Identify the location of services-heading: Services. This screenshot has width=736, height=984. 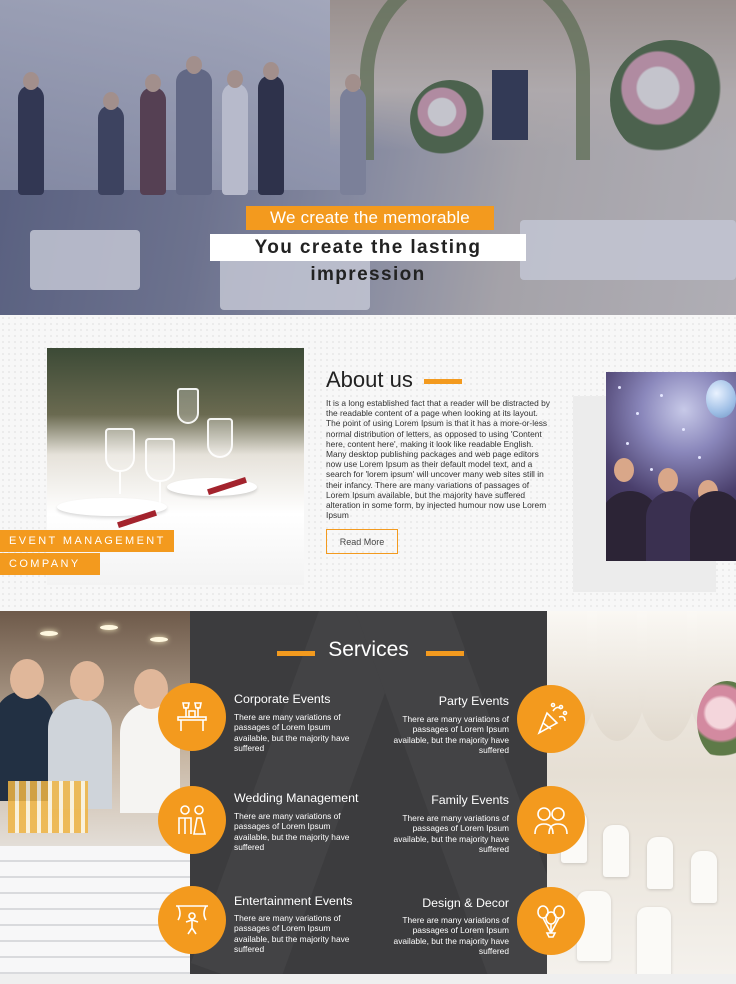
(368, 649).